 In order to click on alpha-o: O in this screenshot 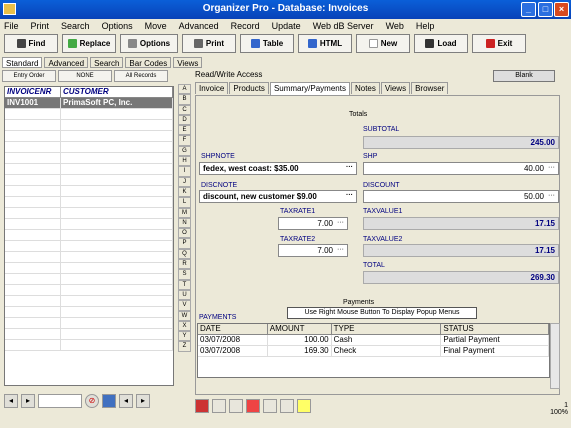, I will do `click(184, 233)`.